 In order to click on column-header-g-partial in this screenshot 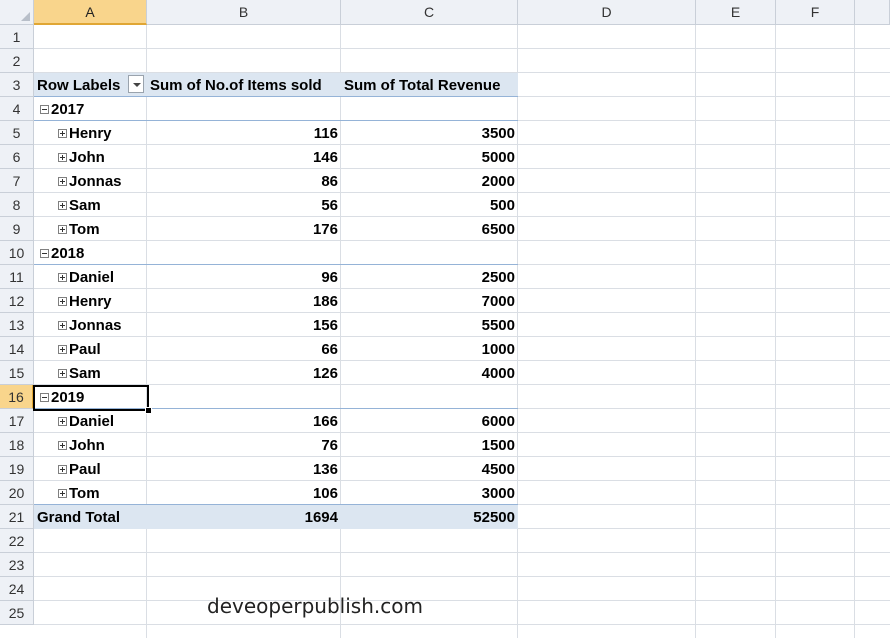, I will do `click(872, 12)`.